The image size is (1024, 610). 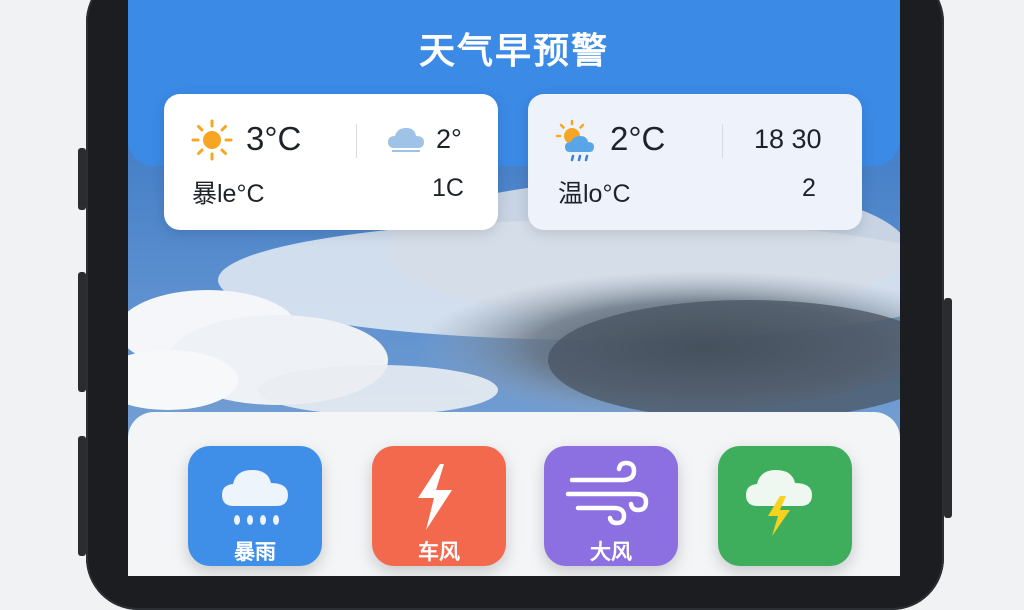 What do you see at coordinates (594, 194) in the screenshot?
I see `card-2-sub-left: 温lo°C` at bounding box center [594, 194].